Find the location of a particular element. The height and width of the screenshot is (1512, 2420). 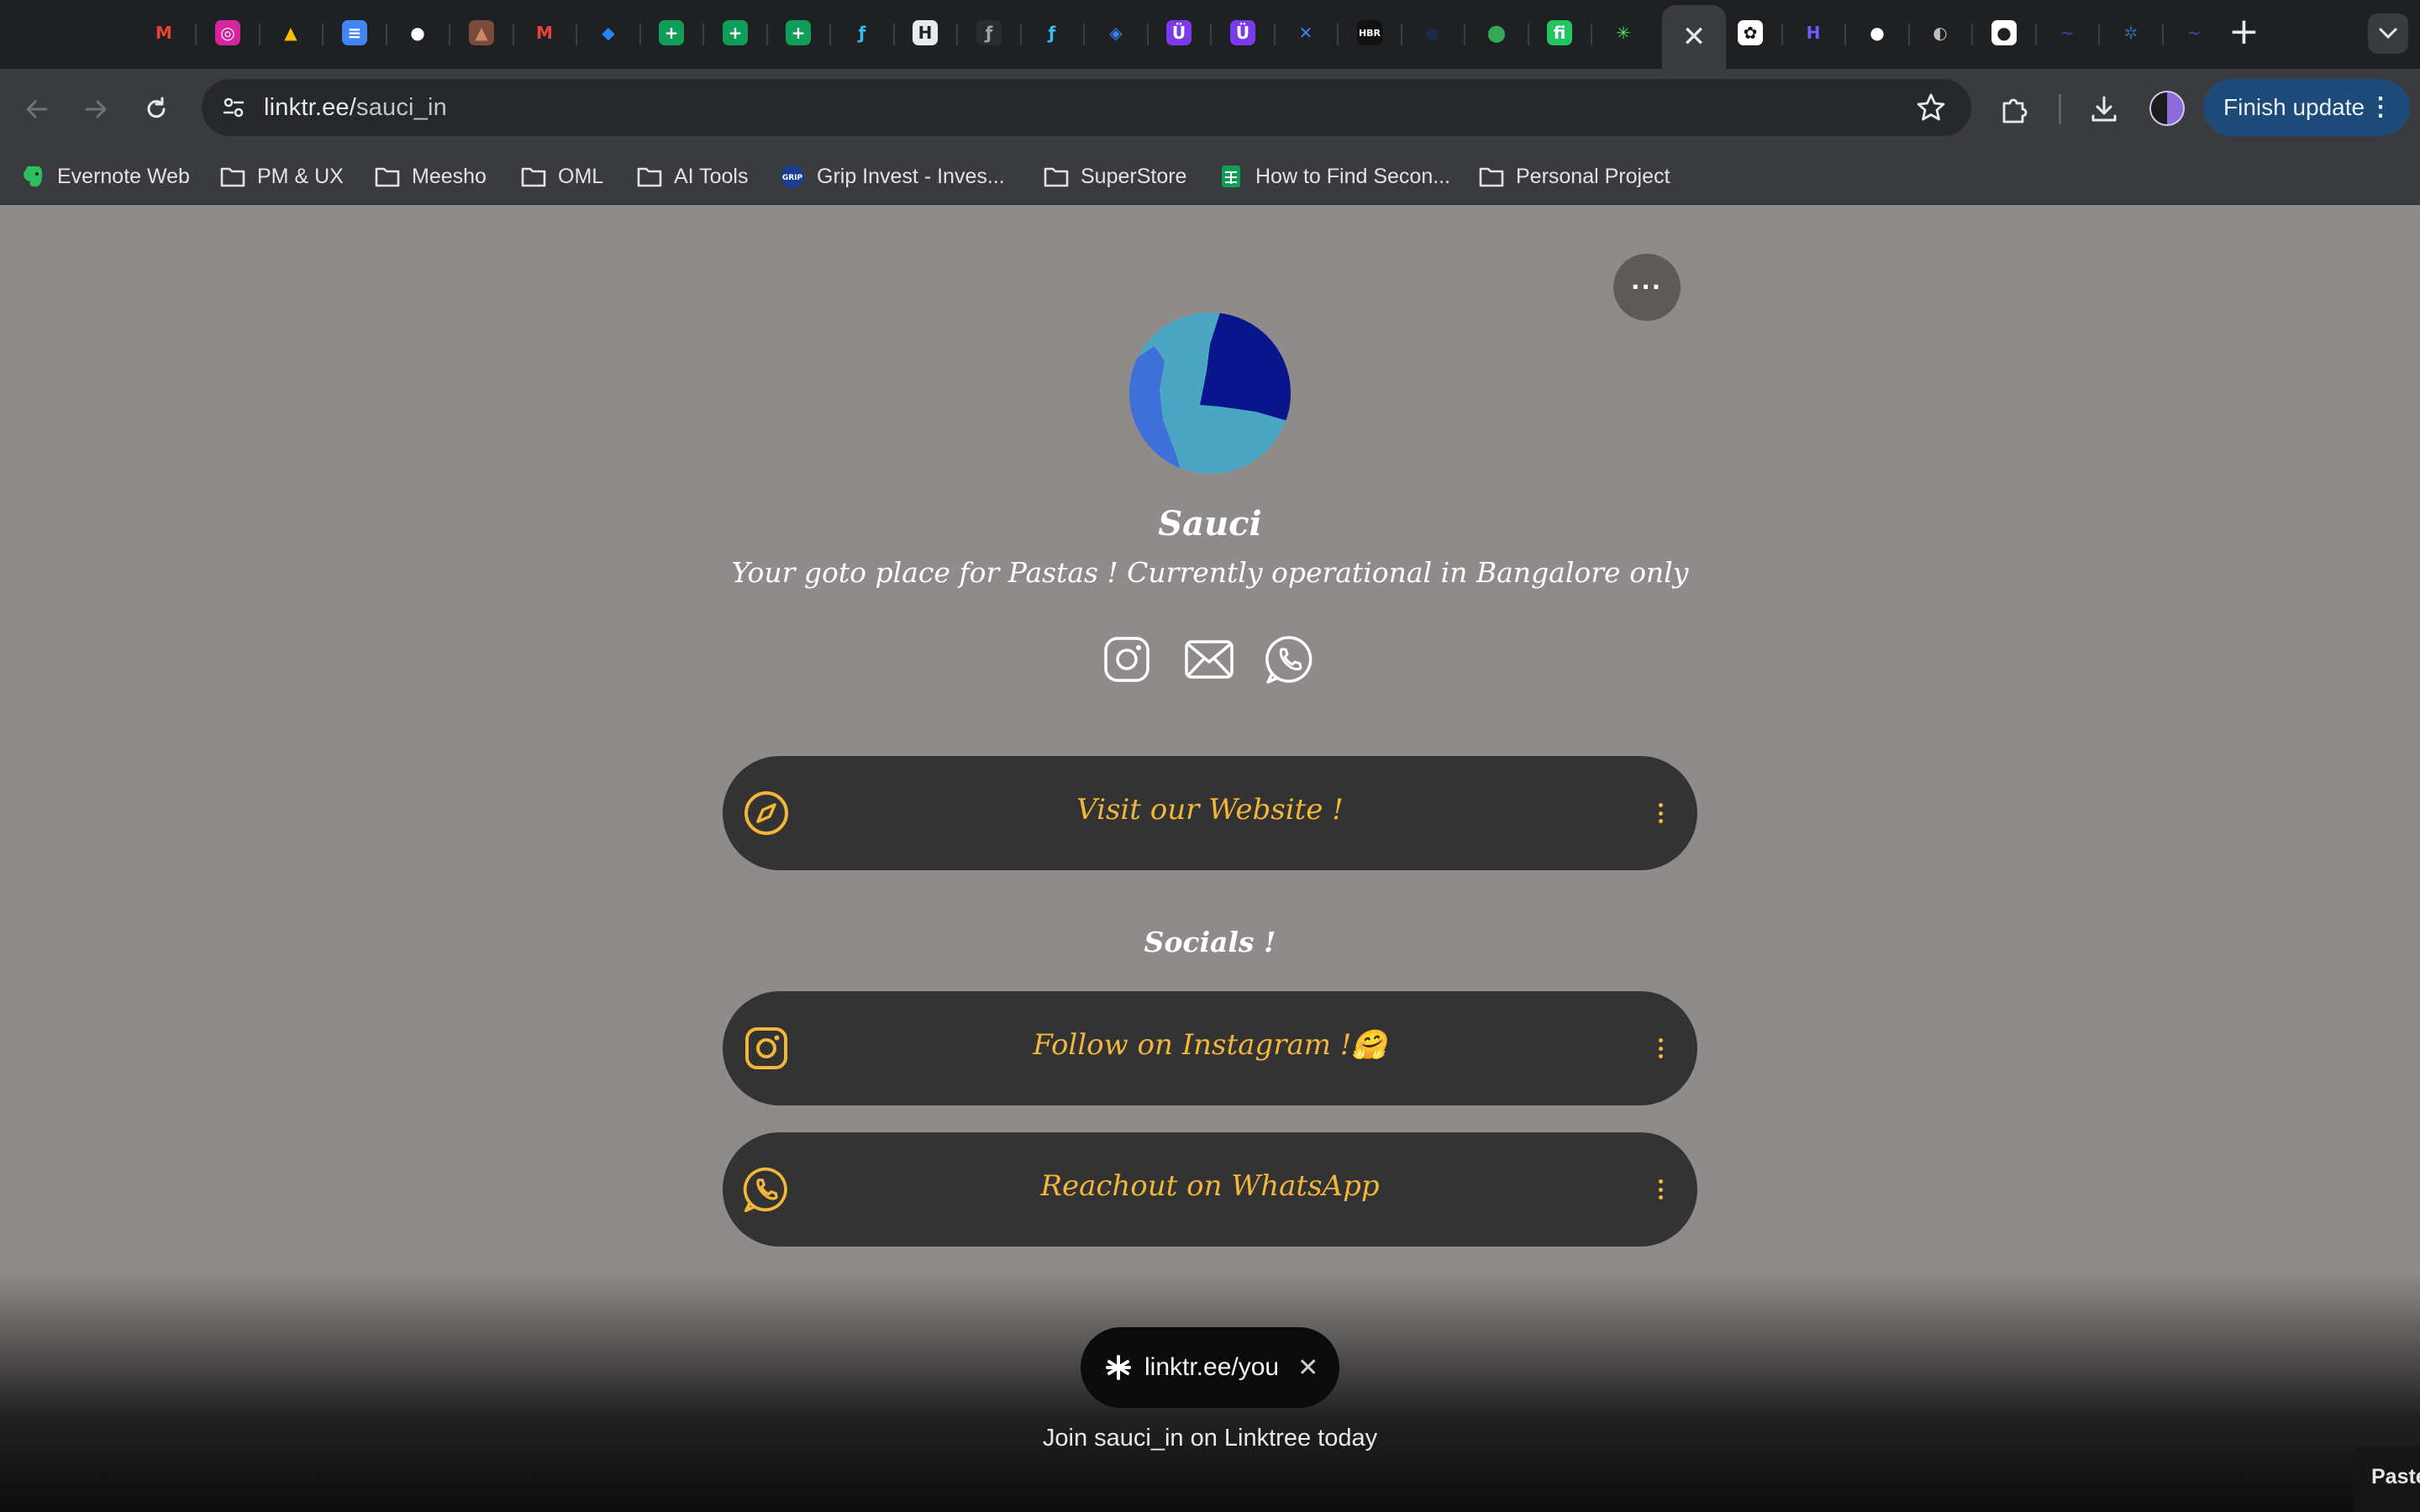

browser-tab: ⬤ is located at coordinates (1497, 33).